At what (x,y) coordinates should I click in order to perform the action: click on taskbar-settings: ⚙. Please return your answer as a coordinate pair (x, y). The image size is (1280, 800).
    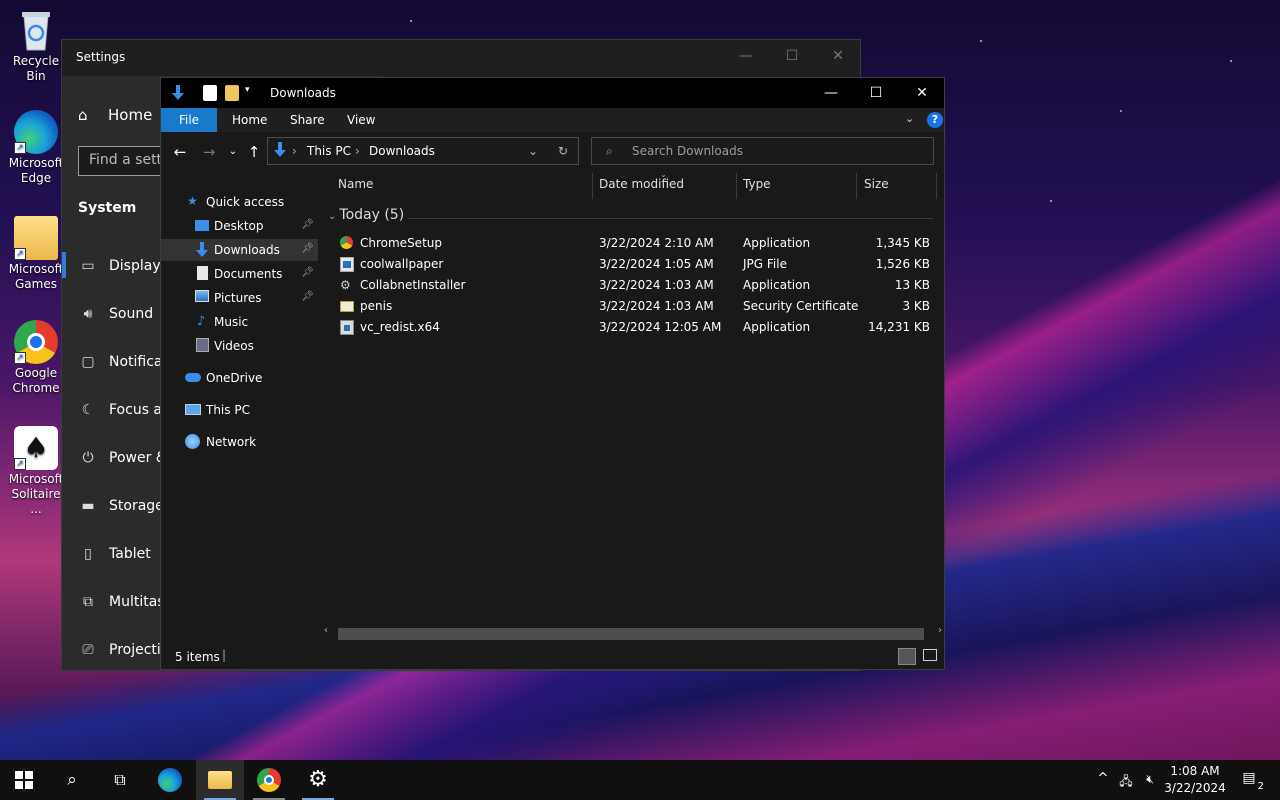
    Looking at the image, I should click on (318, 780).